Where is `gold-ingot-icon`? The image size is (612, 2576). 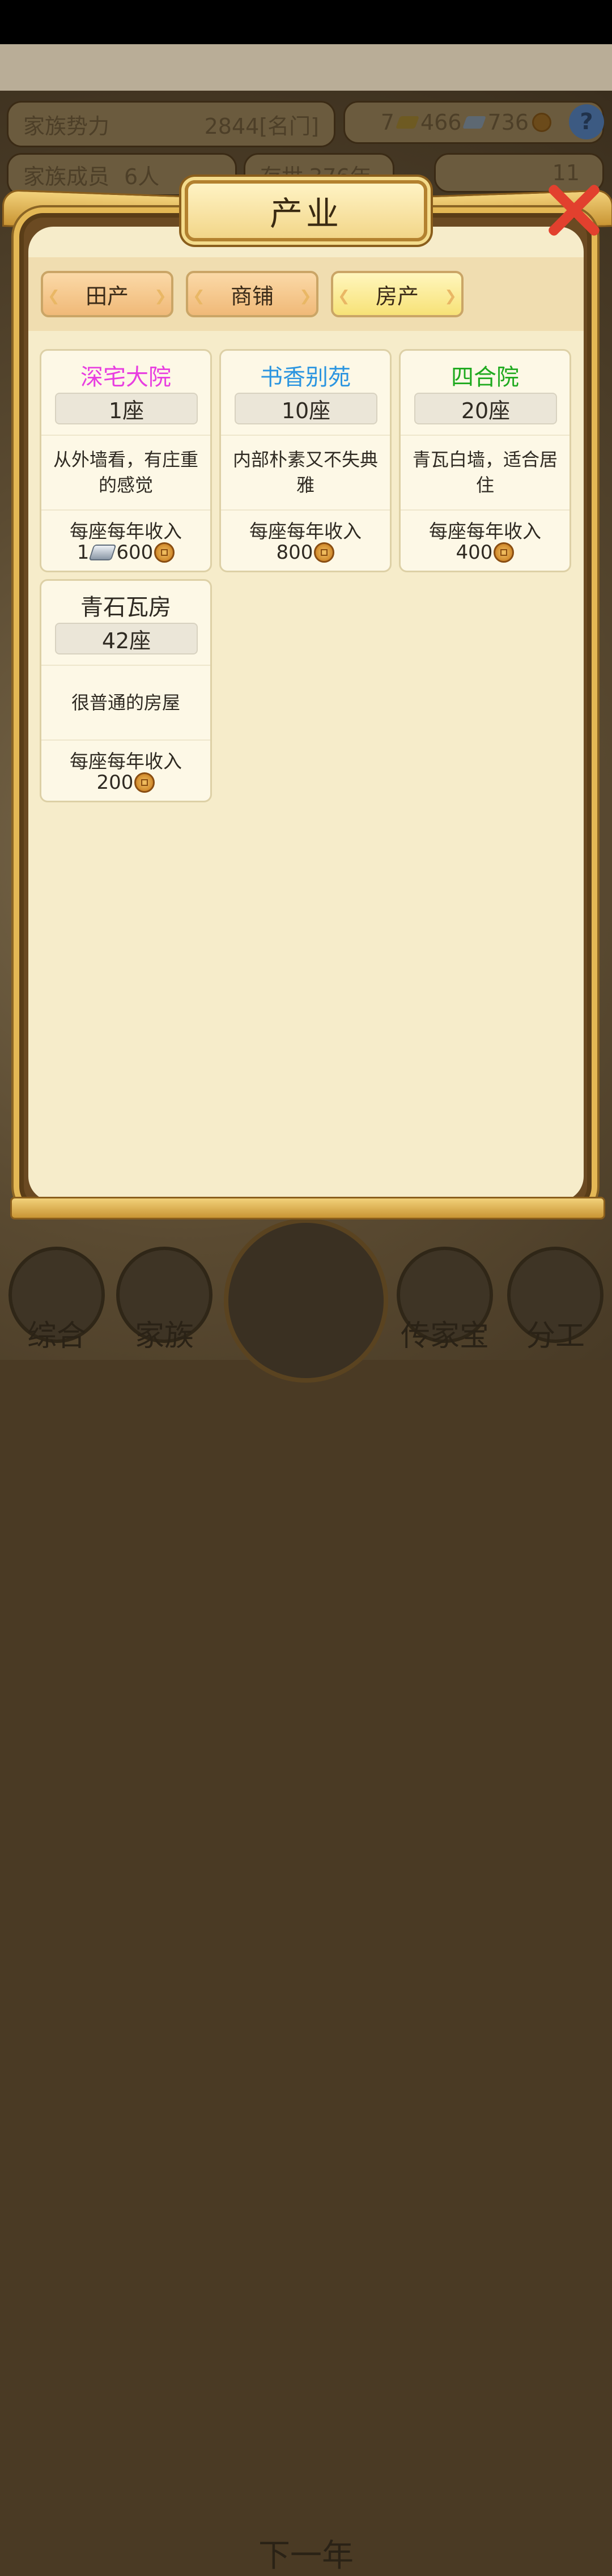 gold-ingot-icon is located at coordinates (407, 122).